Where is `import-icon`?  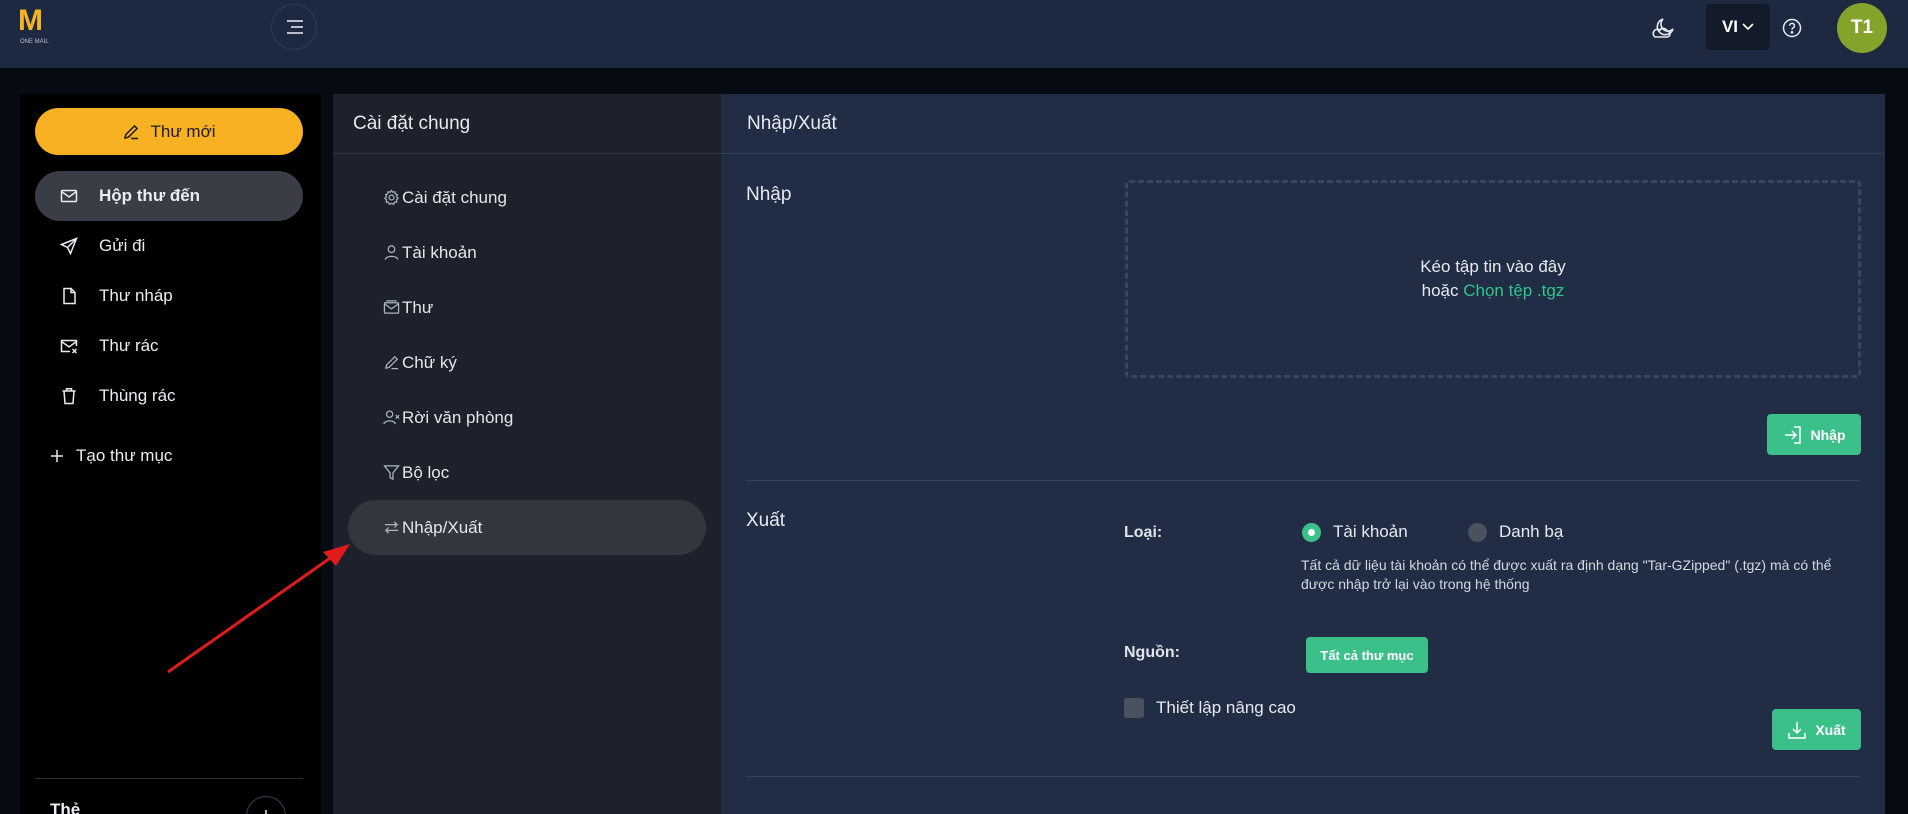
import-icon is located at coordinates (1792, 434).